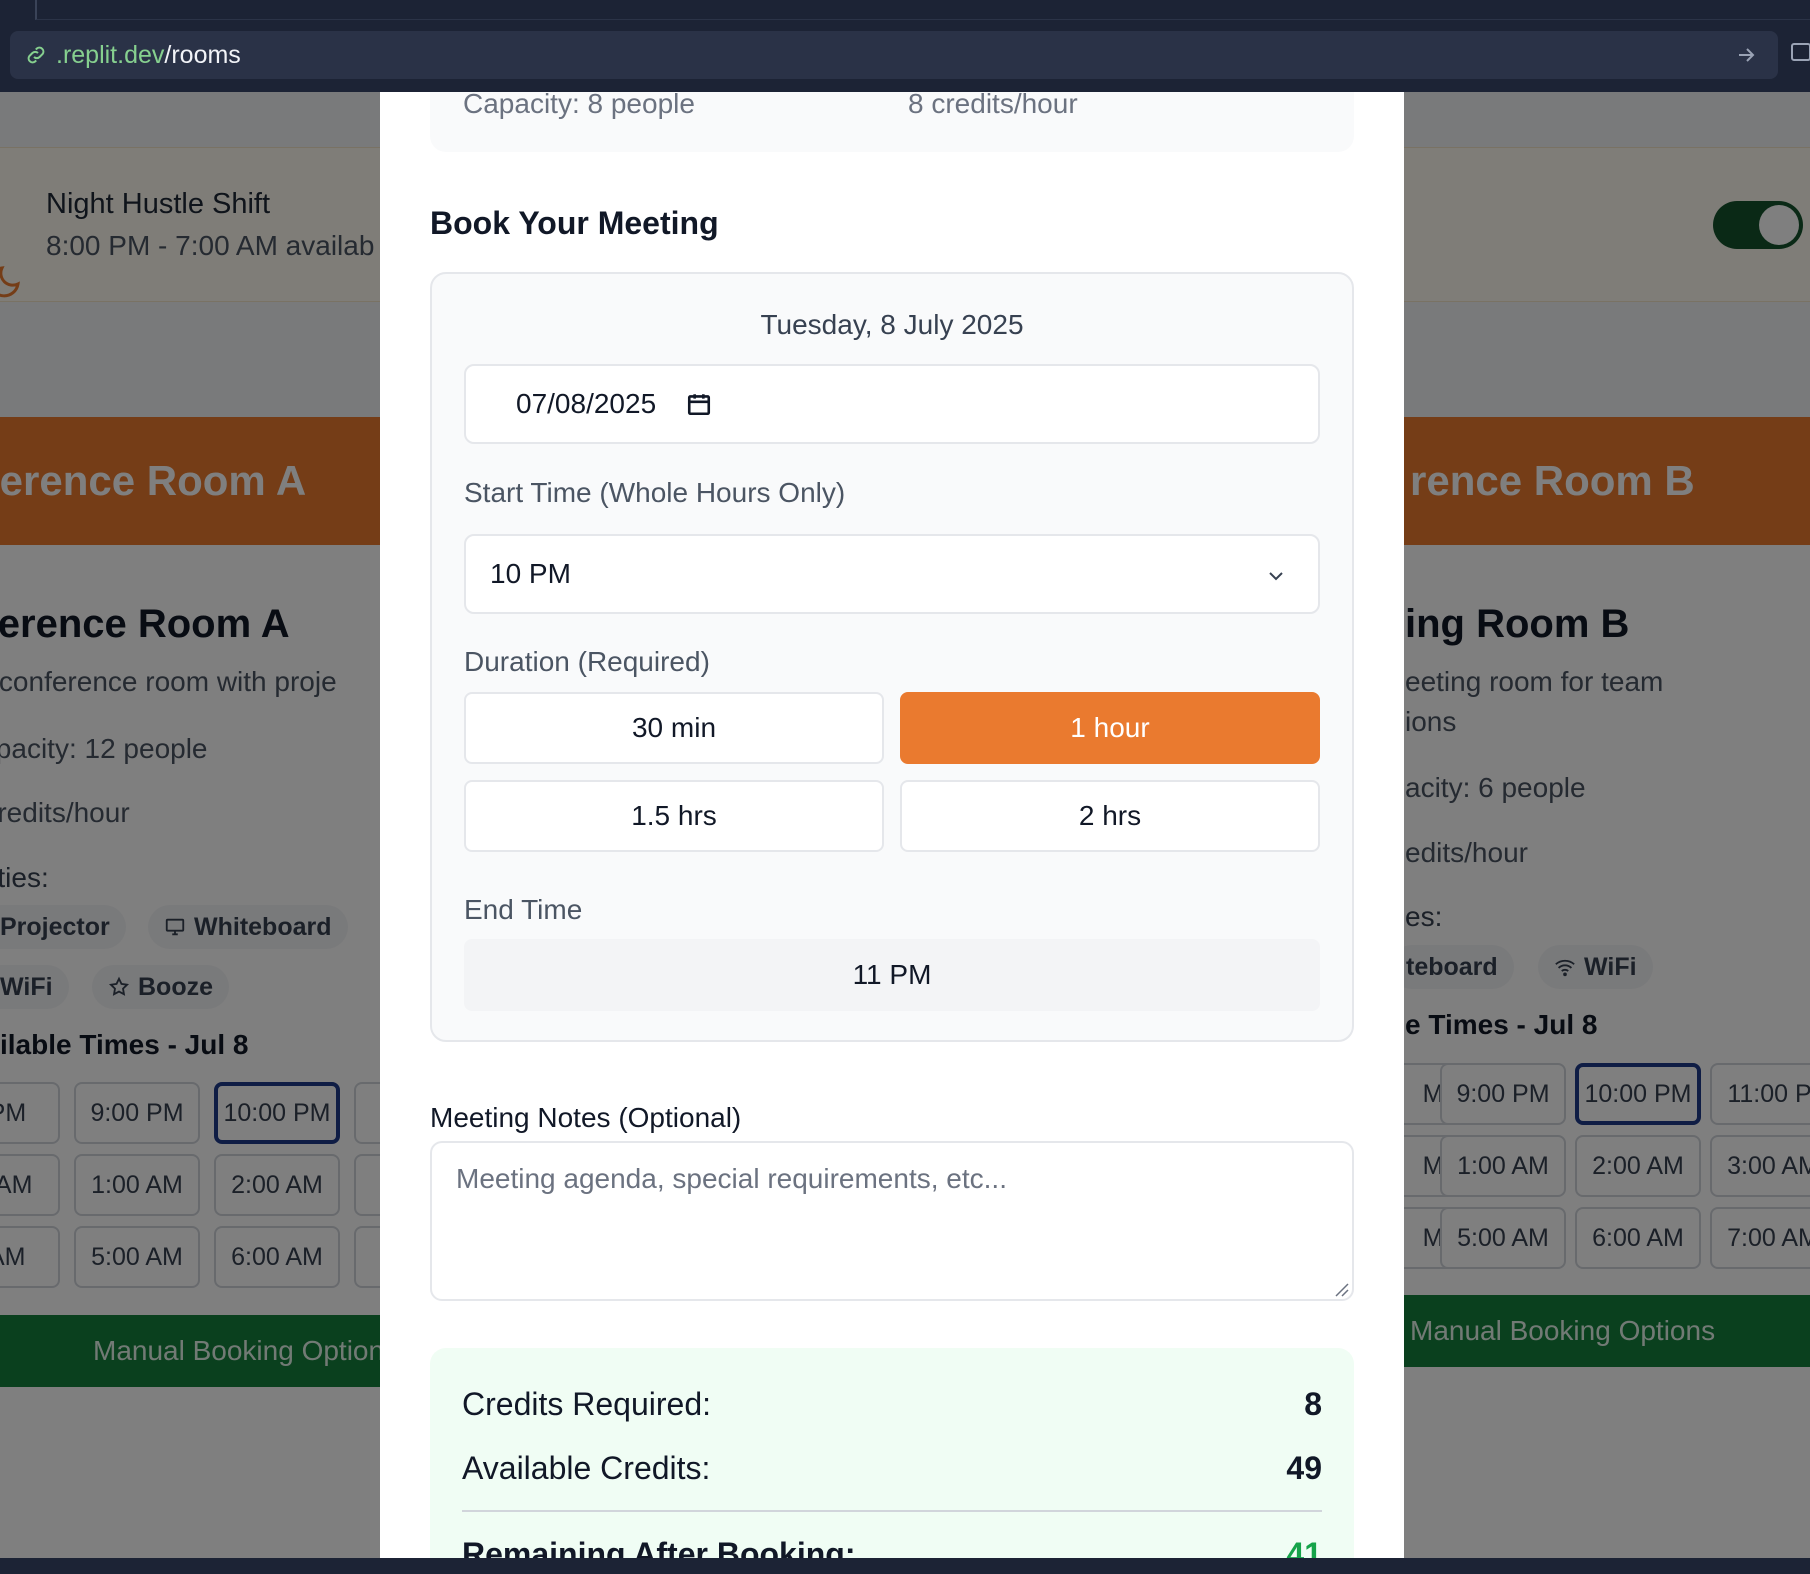 The width and height of the screenshot is (1810, 1574). Describe the element at coordinates (894, 55) in the screenshot. I see `address-bar: .replit.dev/rooms` at that location.